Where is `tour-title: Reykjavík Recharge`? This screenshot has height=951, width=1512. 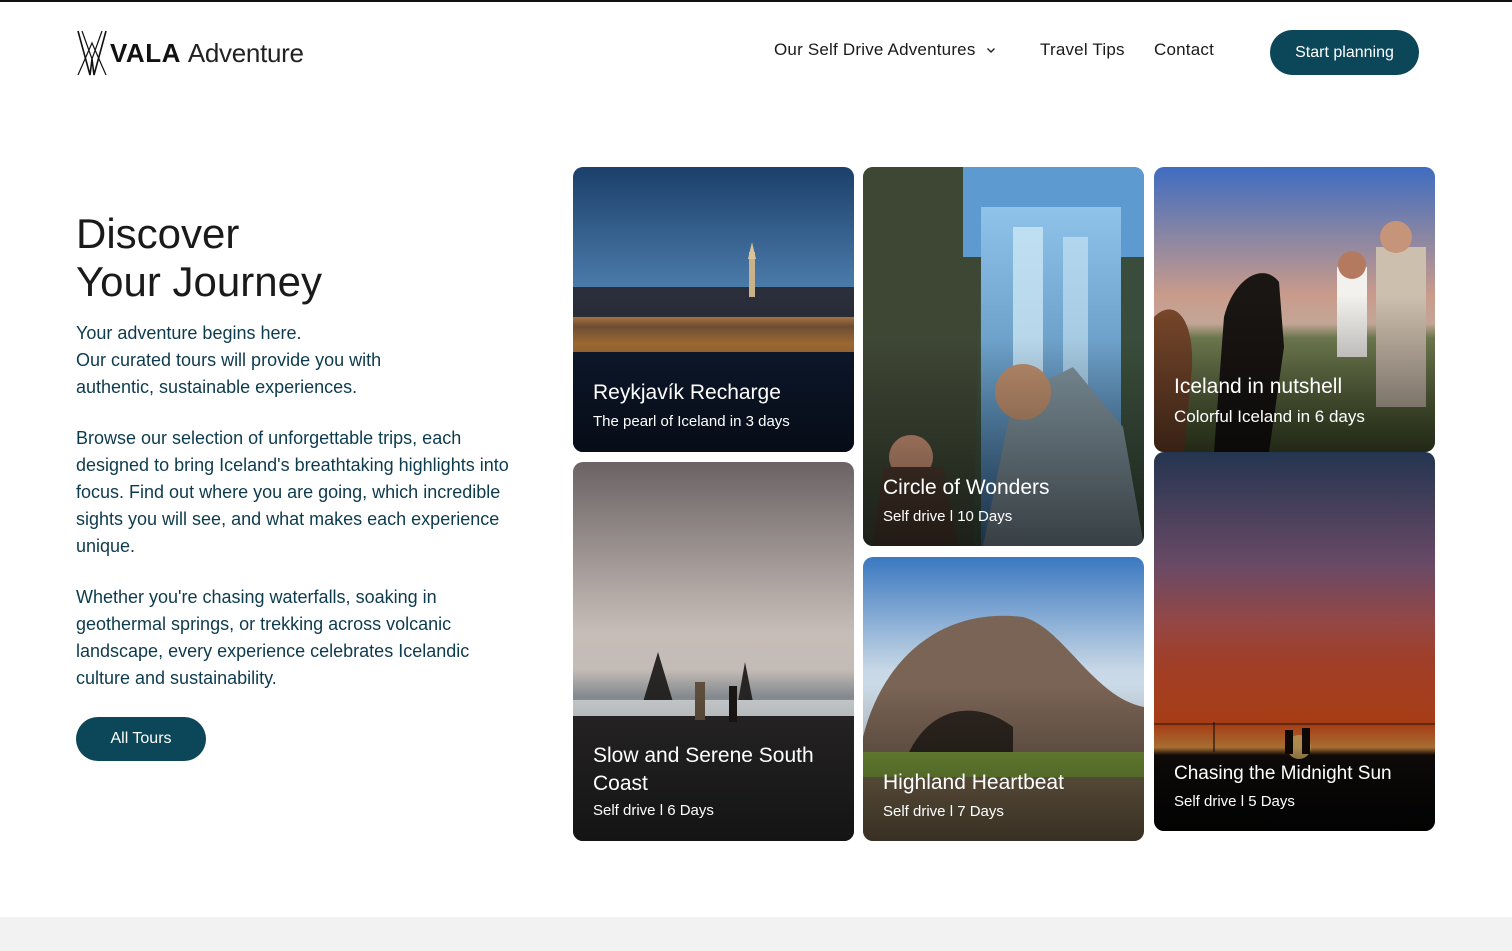
tour-title: Reykjavík Recharge is located at coordinates (687, 392).